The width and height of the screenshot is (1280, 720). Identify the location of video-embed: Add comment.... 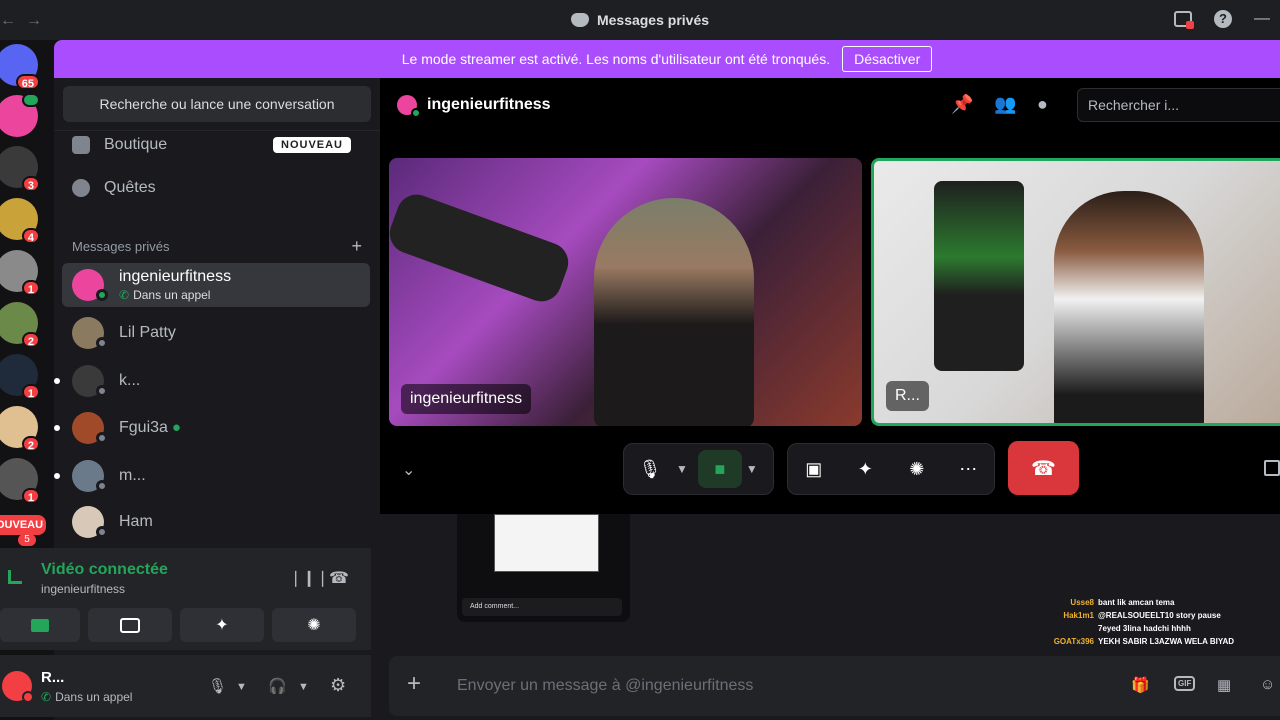
(543, 568).